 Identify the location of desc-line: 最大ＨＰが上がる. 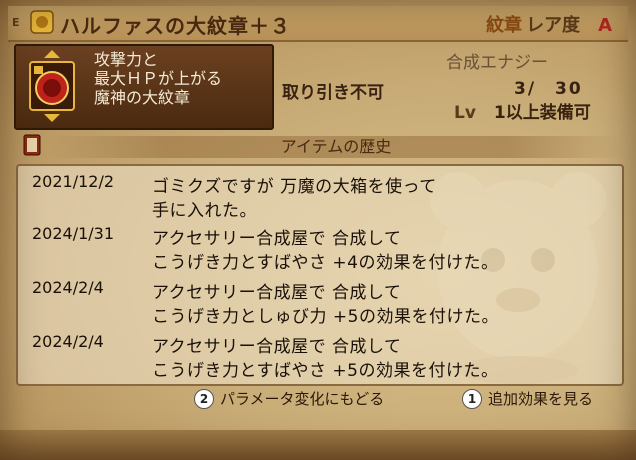
(158, 78).